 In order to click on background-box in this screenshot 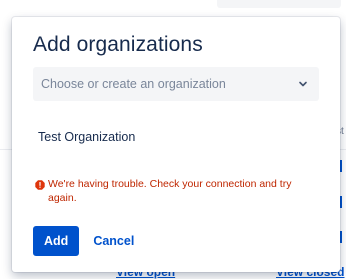, I will do `click(279, 4)`.